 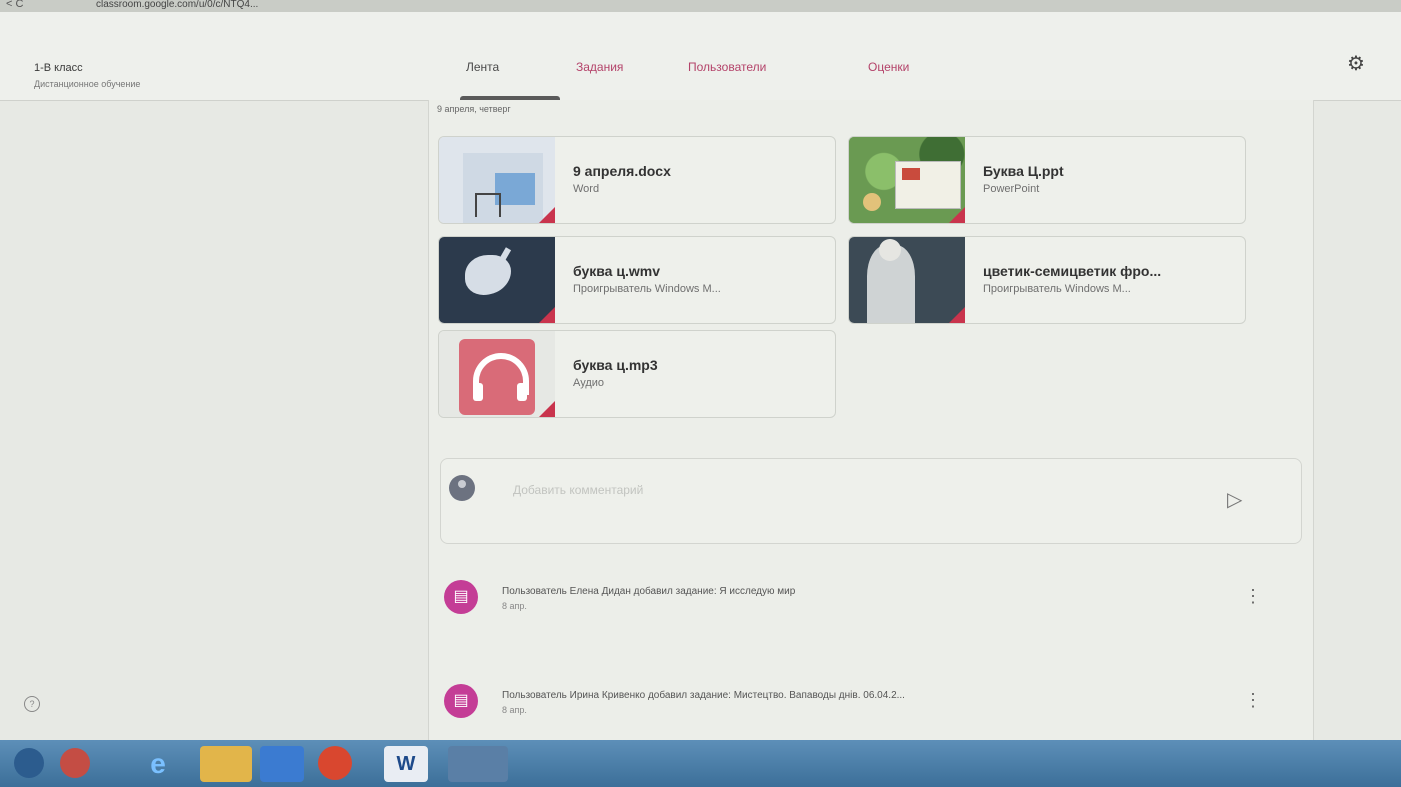 I want to click on tab-stream-label: Лента, so click(x=483, y=67).